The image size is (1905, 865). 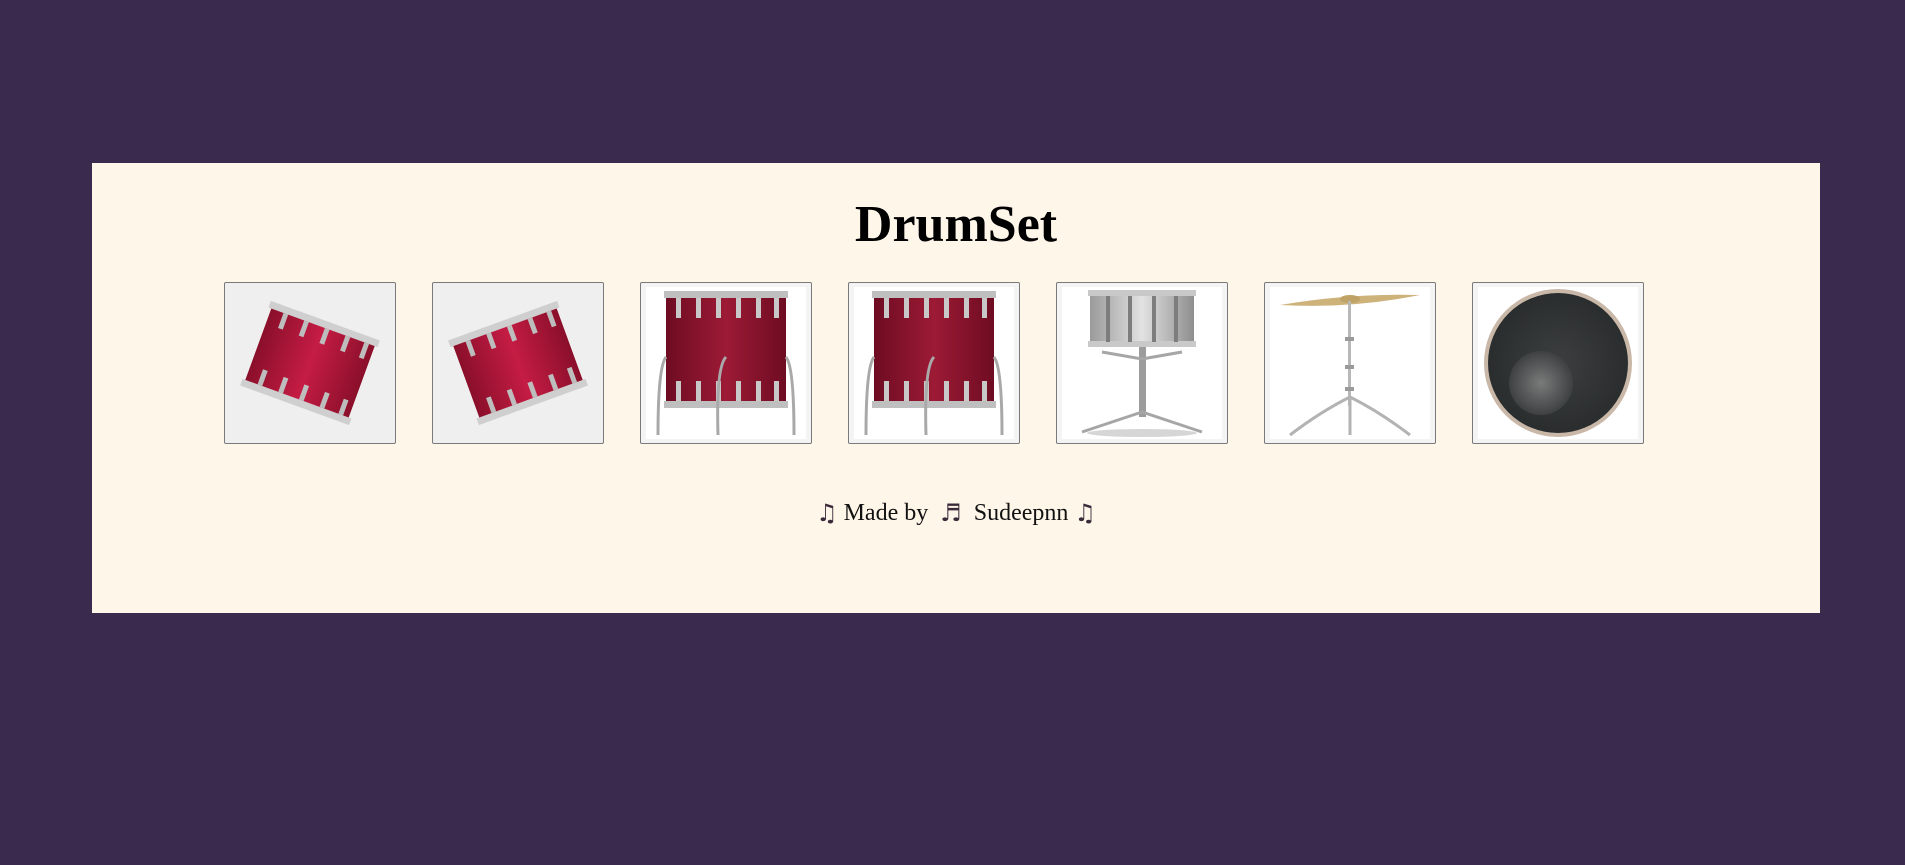 I want to click on drum-row, so click(x=934, y=363).